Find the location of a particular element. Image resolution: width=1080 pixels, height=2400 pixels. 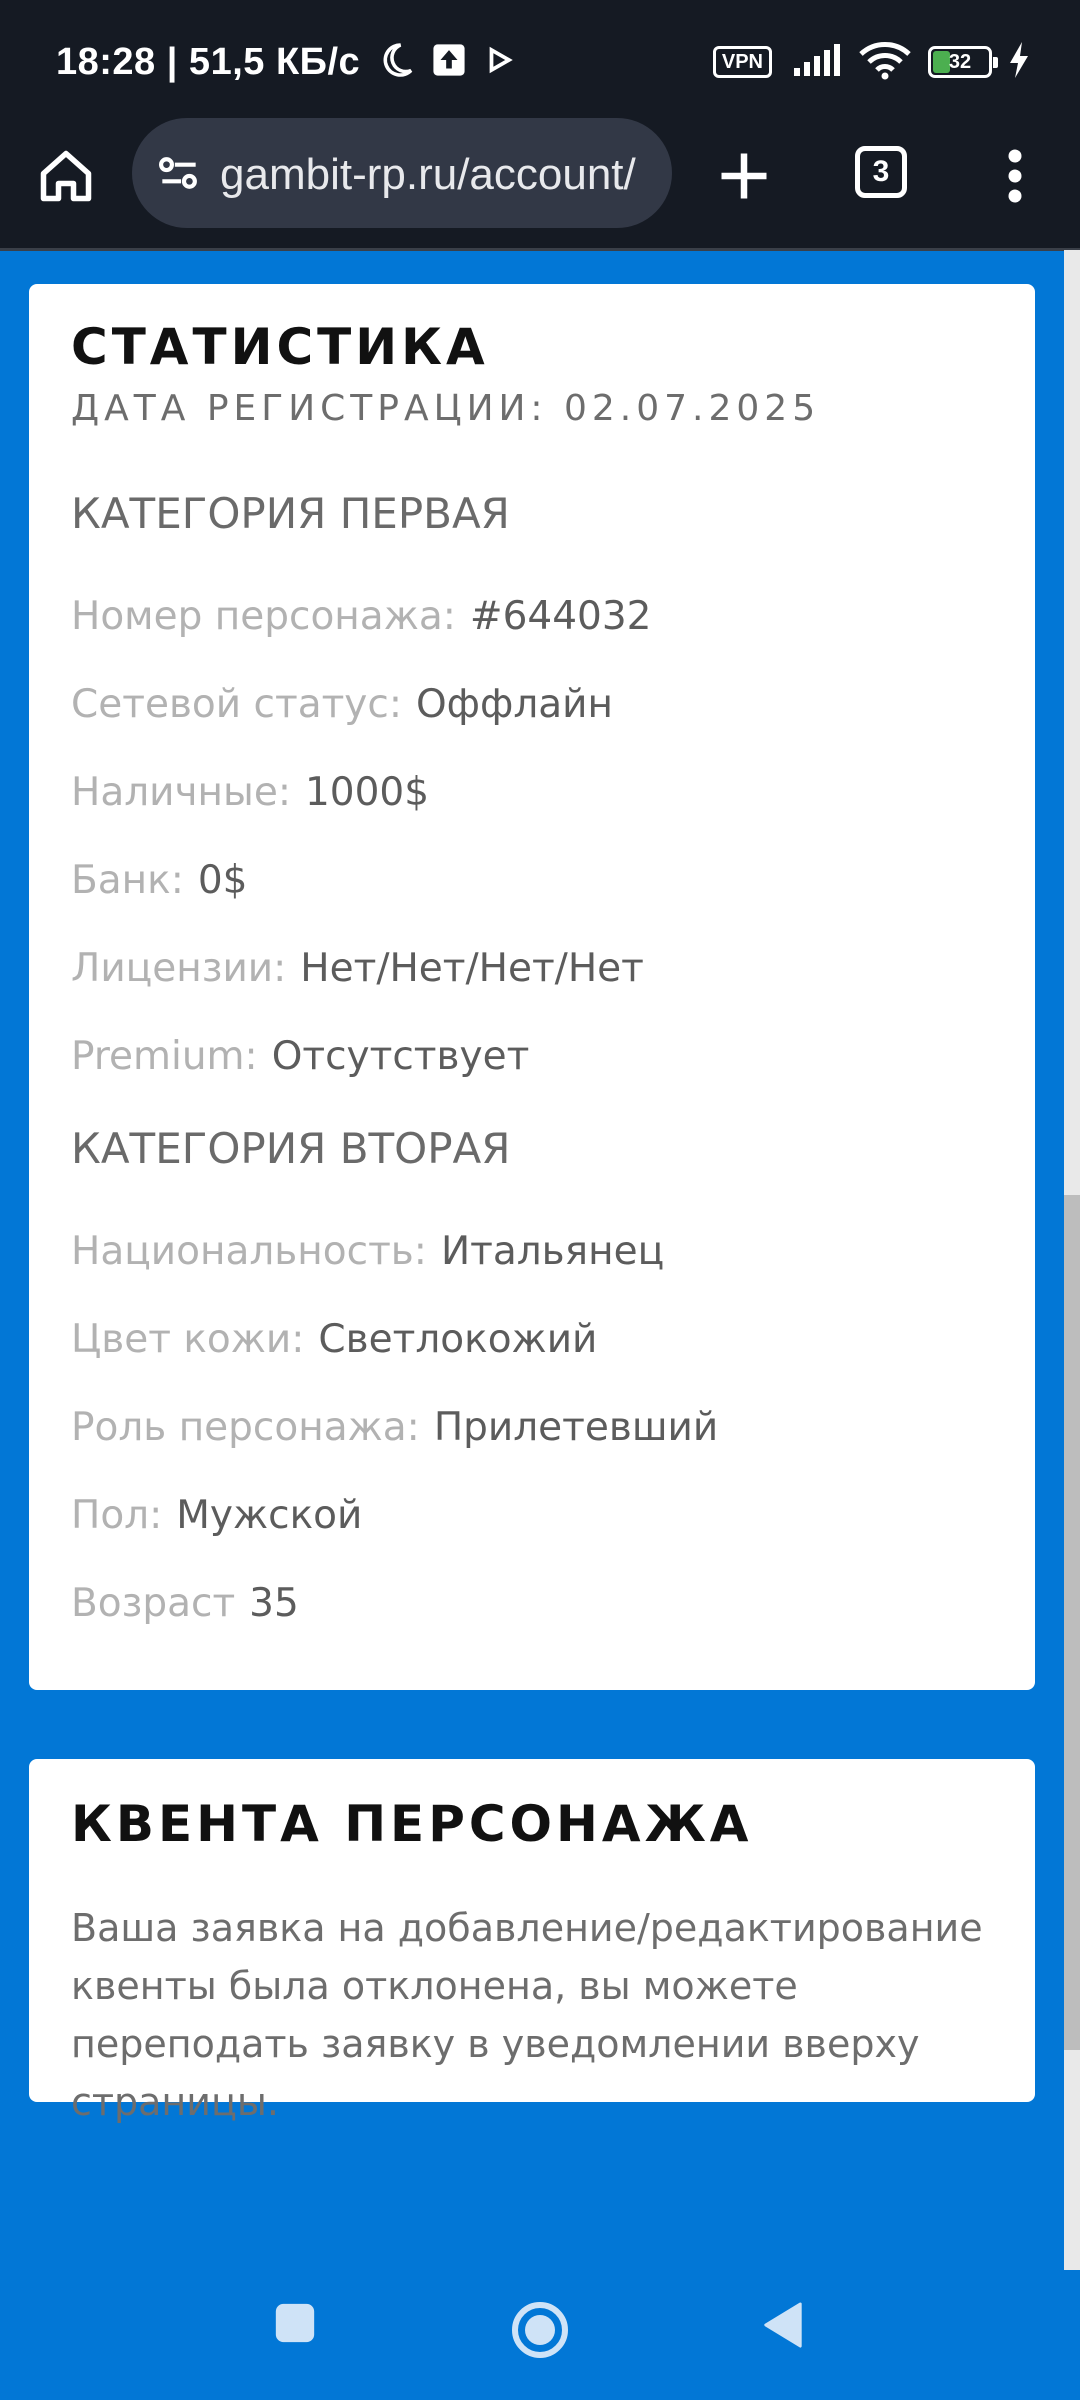

battery-percent: 32 is located at coordinates (960, 62).